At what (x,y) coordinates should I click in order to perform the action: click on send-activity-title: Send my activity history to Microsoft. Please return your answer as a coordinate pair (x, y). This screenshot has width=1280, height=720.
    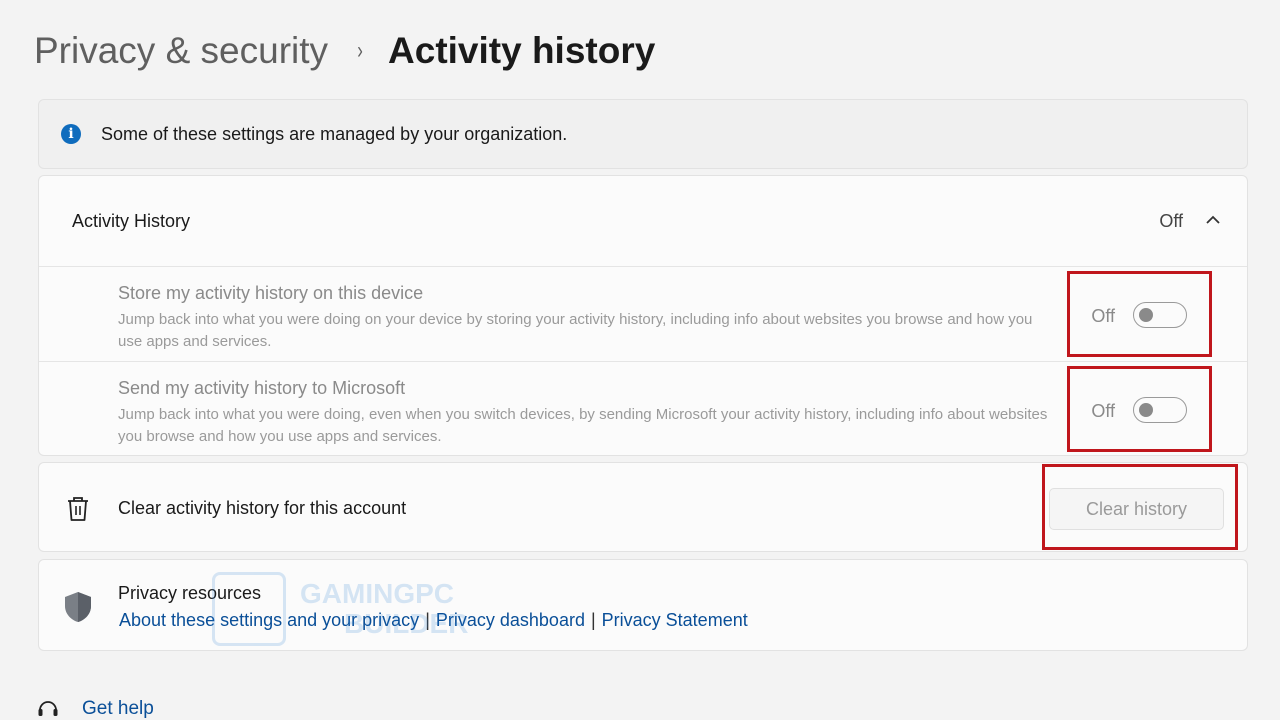
    Looking at the image, I should click on (262, 388).